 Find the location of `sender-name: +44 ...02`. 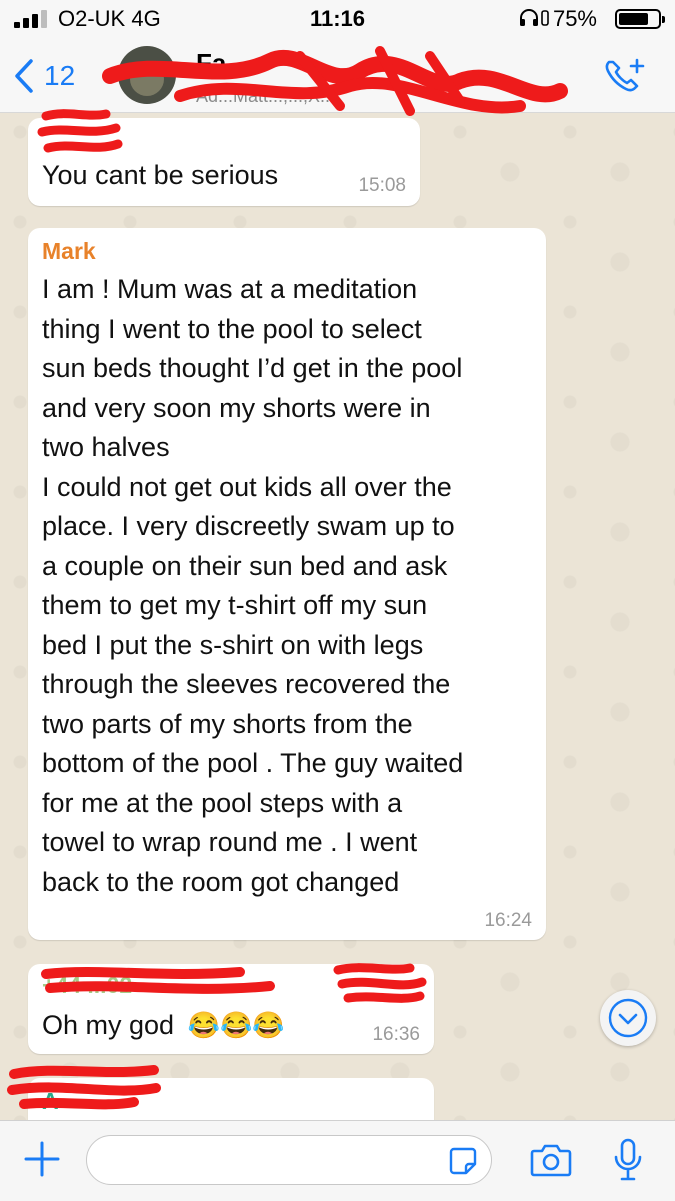

sender-name: +44 ...02 is located at coordinates (87, 985).